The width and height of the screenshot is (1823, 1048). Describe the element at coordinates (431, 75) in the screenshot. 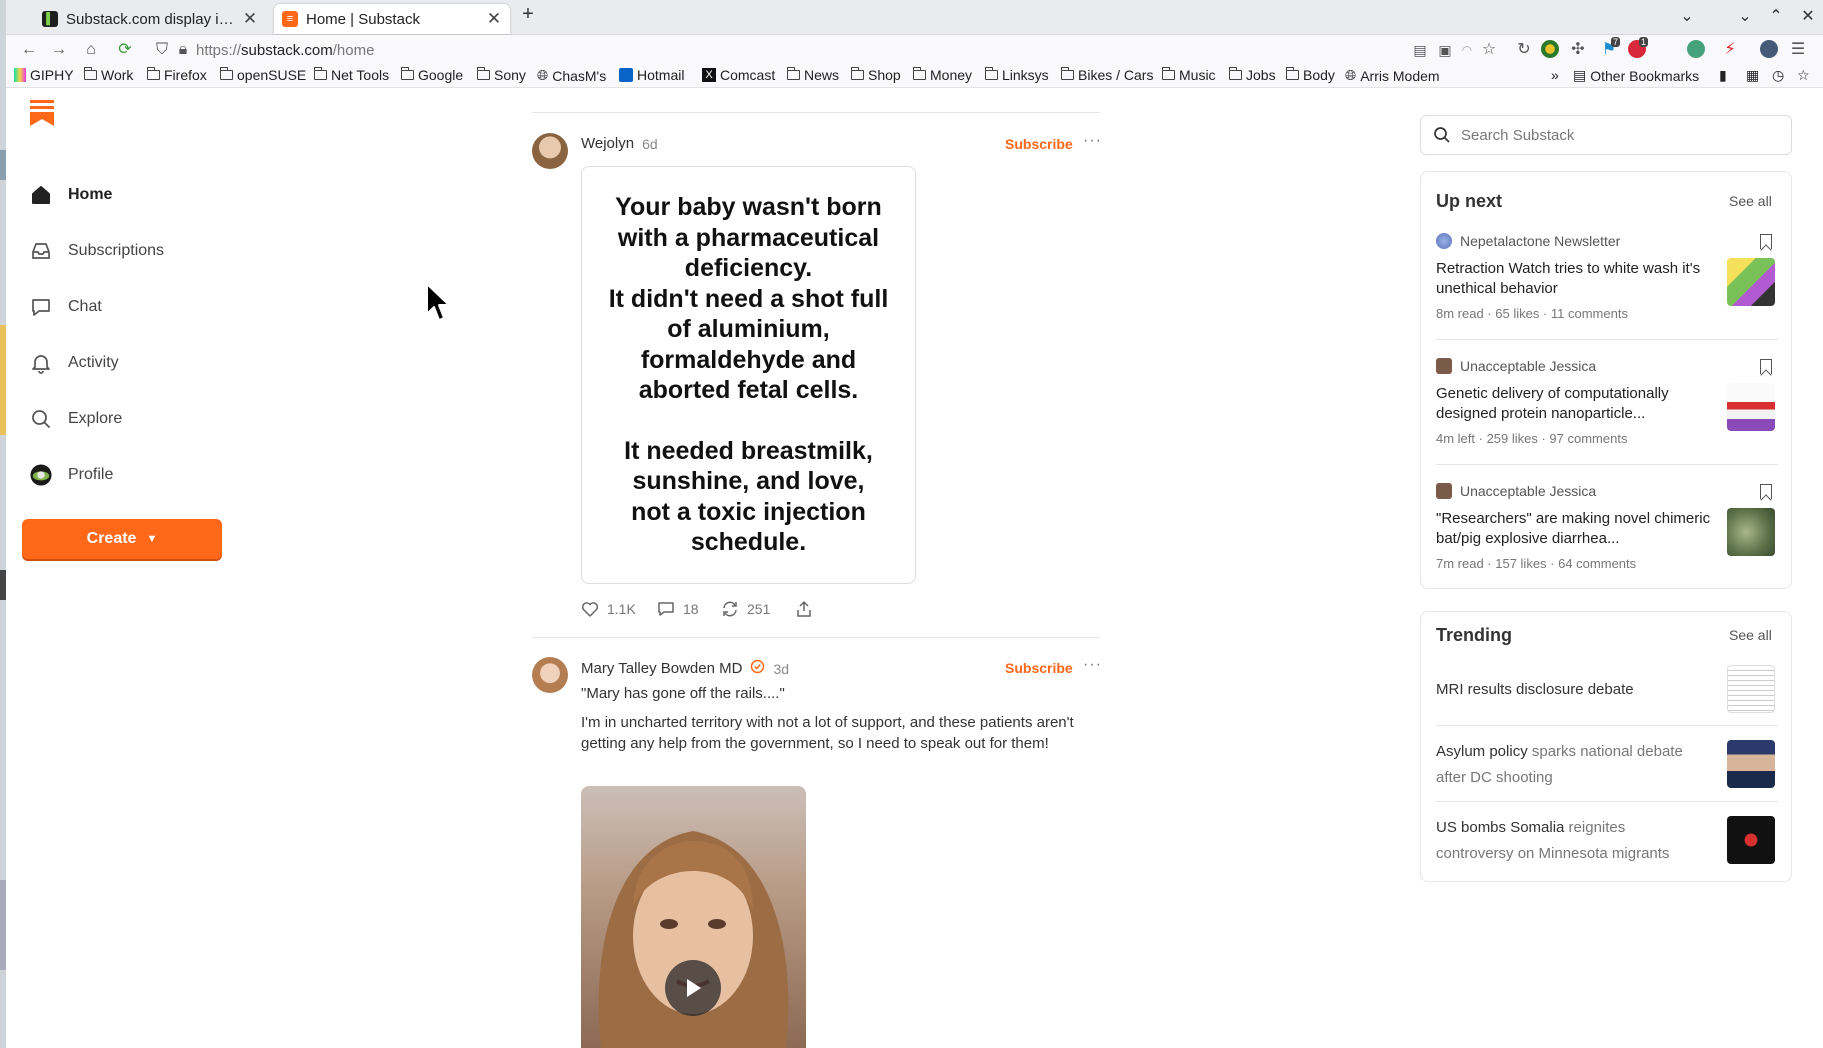

I see `bookmark-google: Google` at that location.